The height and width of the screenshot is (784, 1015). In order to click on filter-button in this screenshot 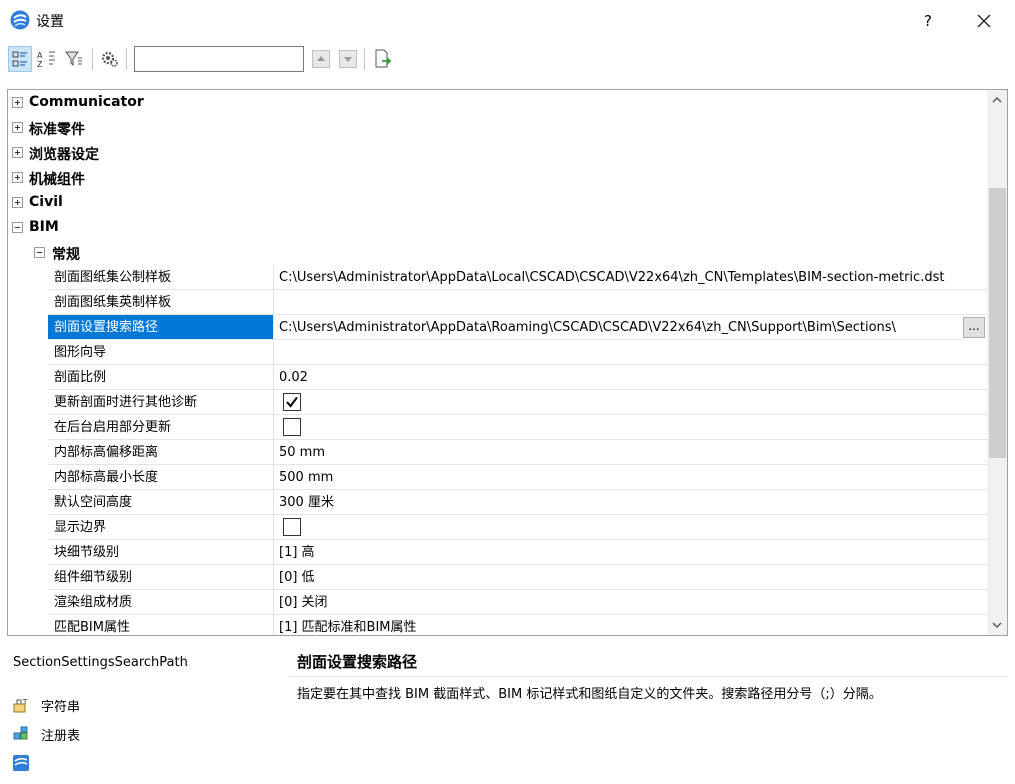, I will do `click(74, 59)`.